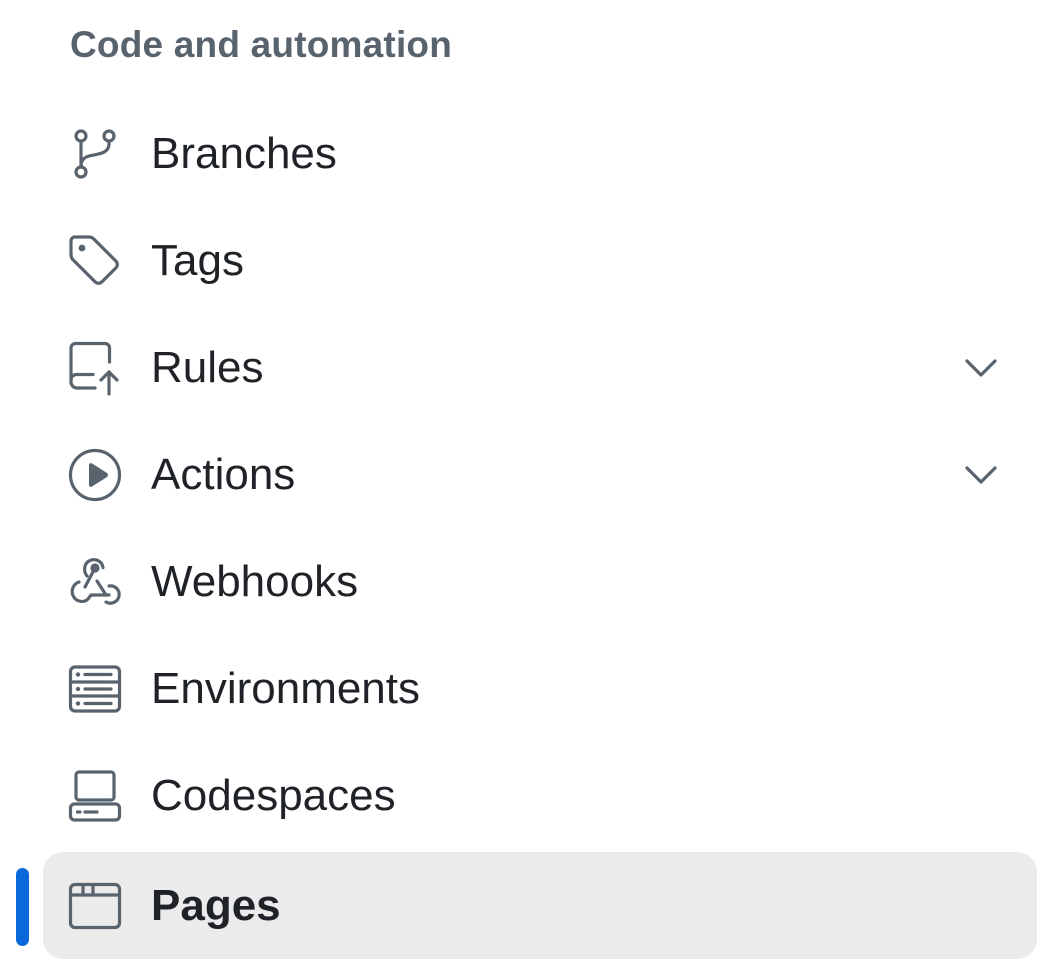 The height and width of the screenshot is (973, 1046). Describe the element at coordinates (540, 688) in the screenshot. I see `nav-item-environments: Environments` at that location.